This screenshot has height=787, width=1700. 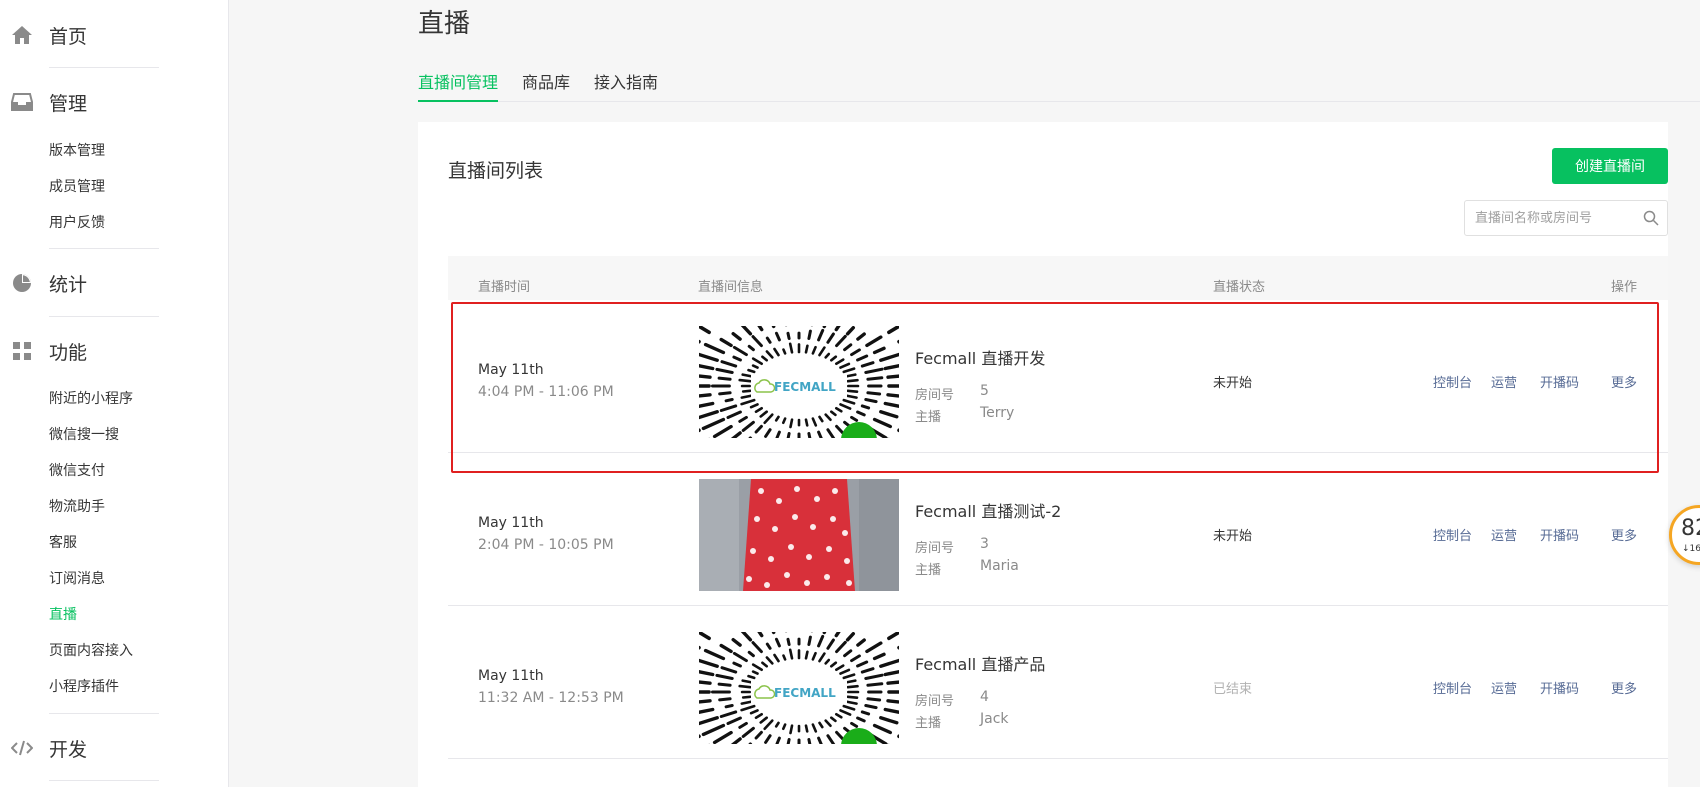 What do you see at coordinates (22, 283) in the screenshot?
I see `pie-chart-icon` at bounding box center [22, 283].